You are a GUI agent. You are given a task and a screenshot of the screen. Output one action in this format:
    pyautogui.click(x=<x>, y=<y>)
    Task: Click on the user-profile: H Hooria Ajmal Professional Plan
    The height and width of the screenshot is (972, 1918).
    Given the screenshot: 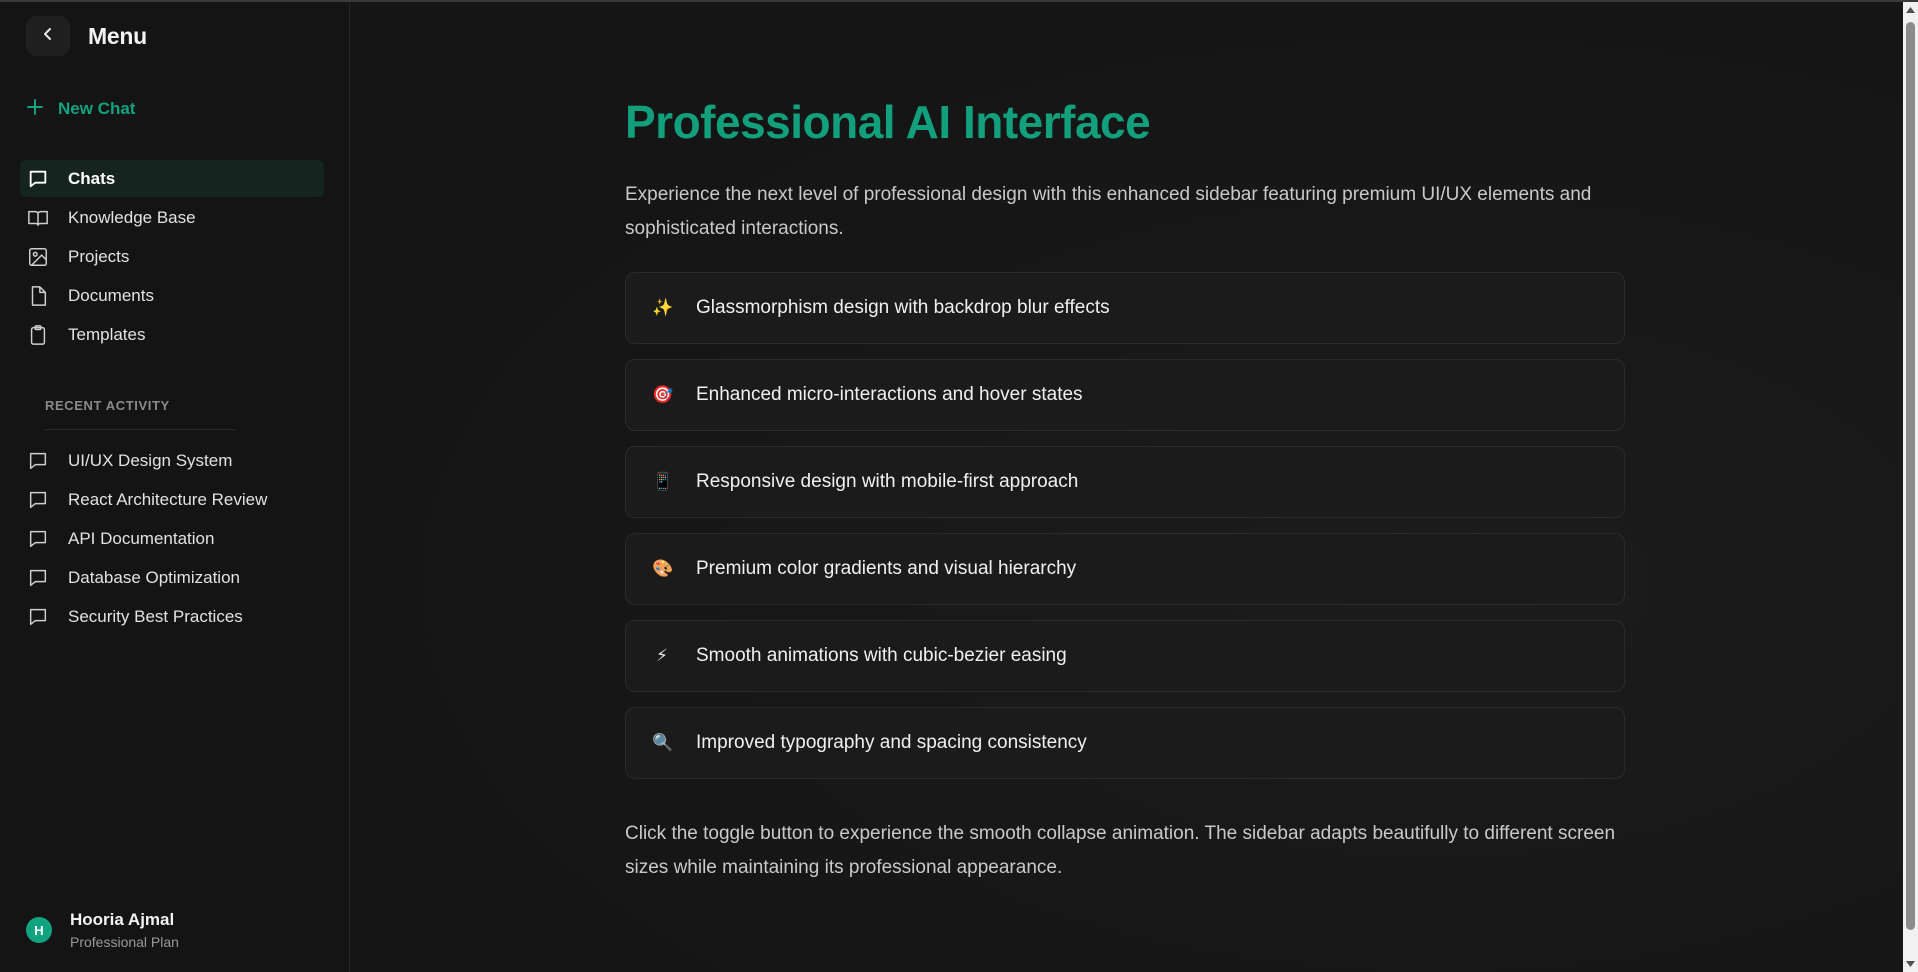 What is the action you would take?
    pyautogui.click(x=102, y=930)
    